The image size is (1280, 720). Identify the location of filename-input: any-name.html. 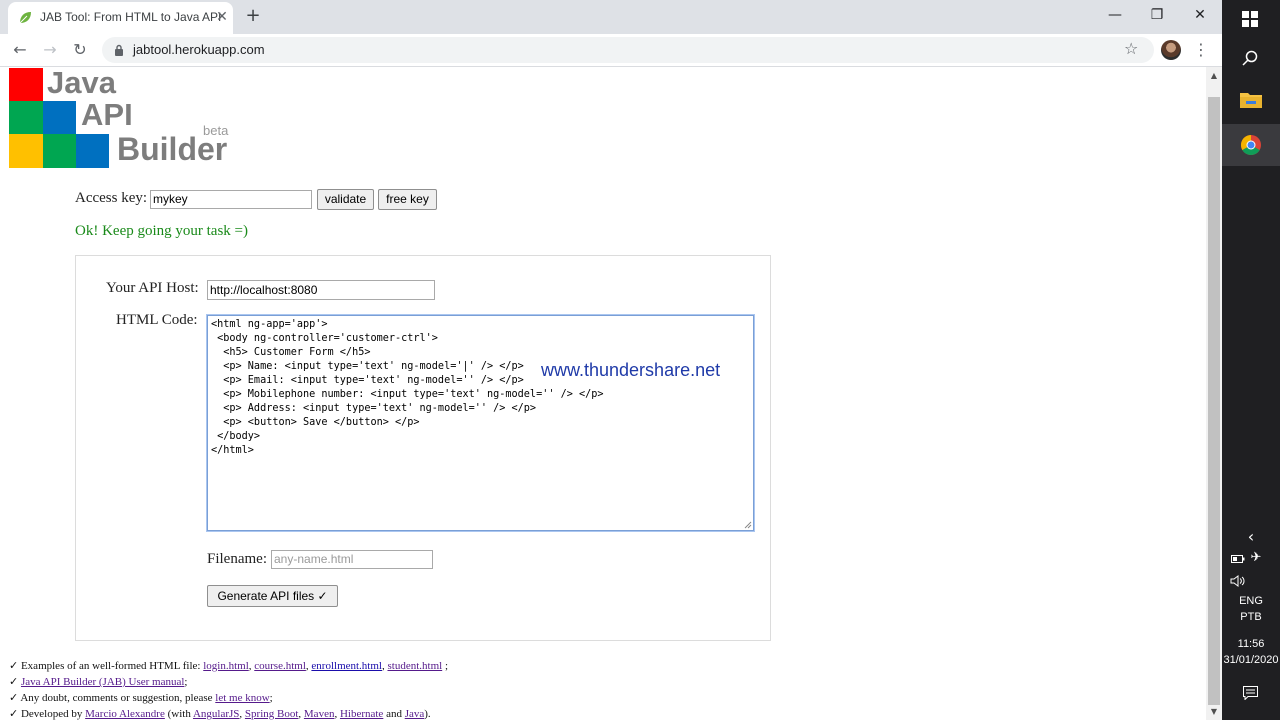
(352, 559).